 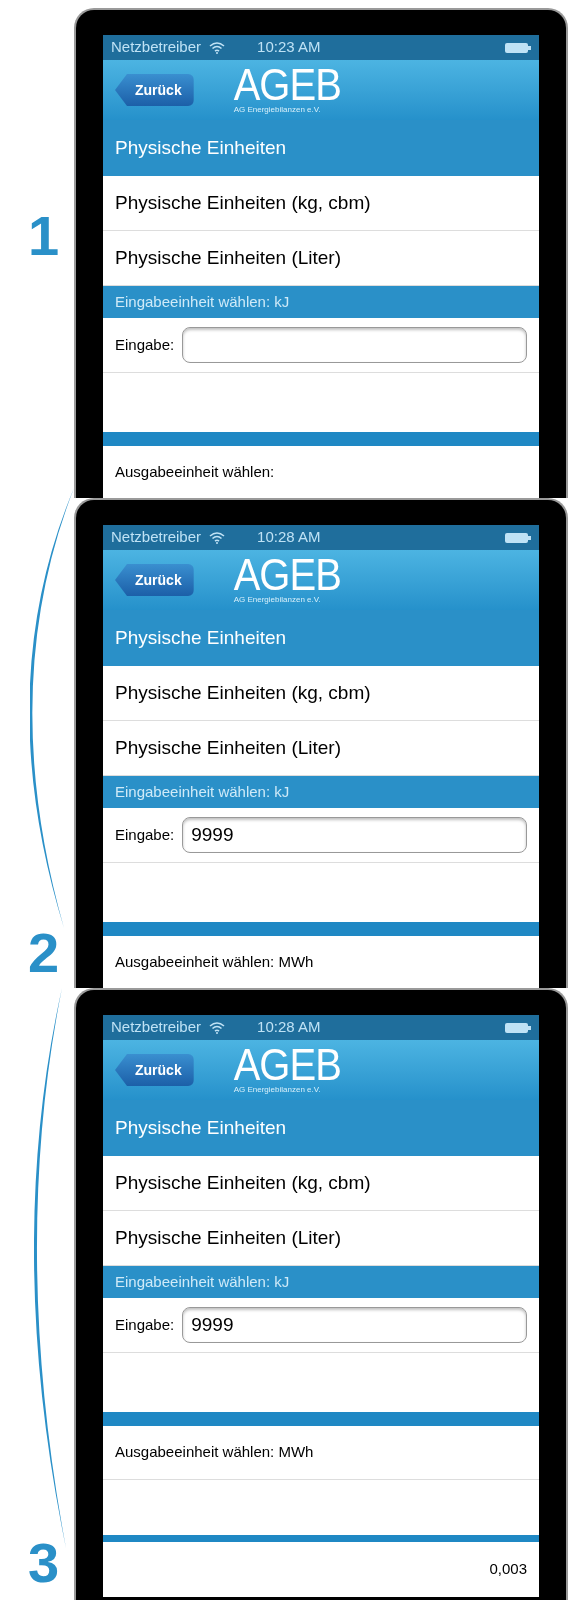 I want to click on status-time: 10:23 AM, so click(x=289, y=47).